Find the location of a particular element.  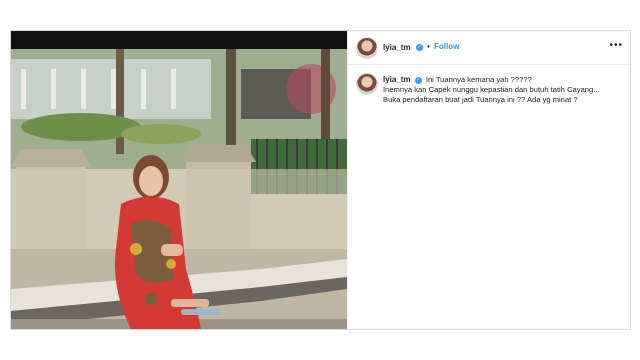

username: lyia_tm is located at coordinates (397, 47).